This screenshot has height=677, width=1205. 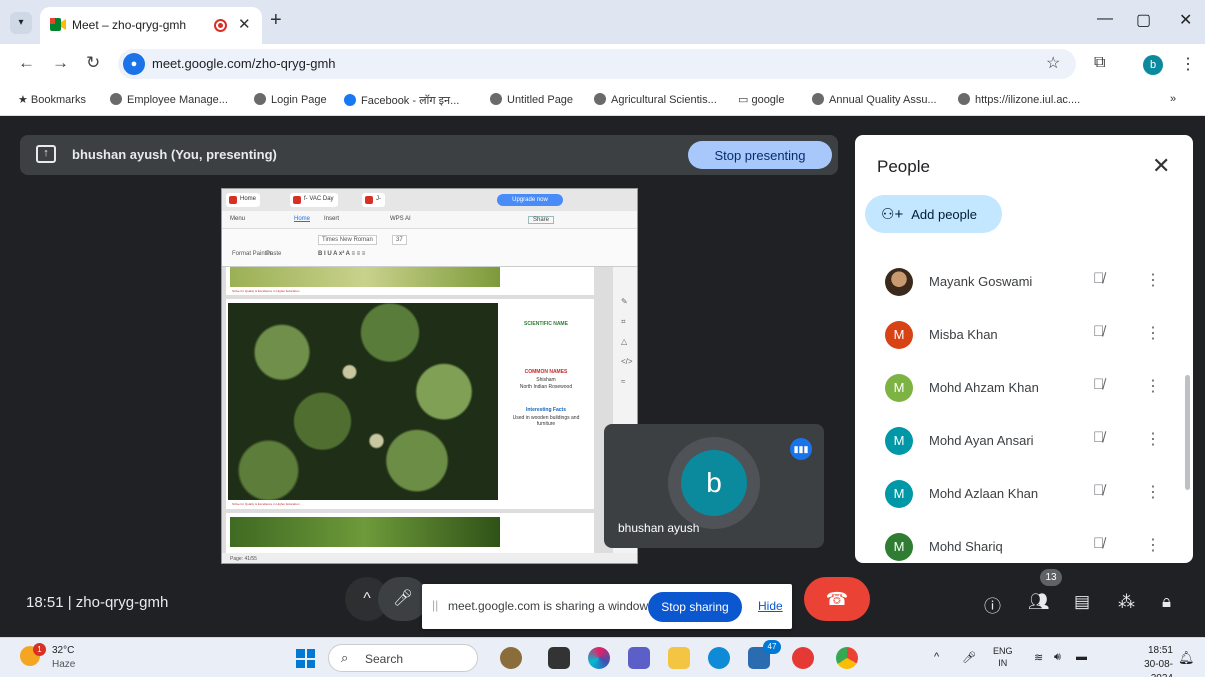 What do you see at coordinates (936, 657) in the screenshot?
I see `tray-overflow-icon: ^` at bounding box center [936, 657].